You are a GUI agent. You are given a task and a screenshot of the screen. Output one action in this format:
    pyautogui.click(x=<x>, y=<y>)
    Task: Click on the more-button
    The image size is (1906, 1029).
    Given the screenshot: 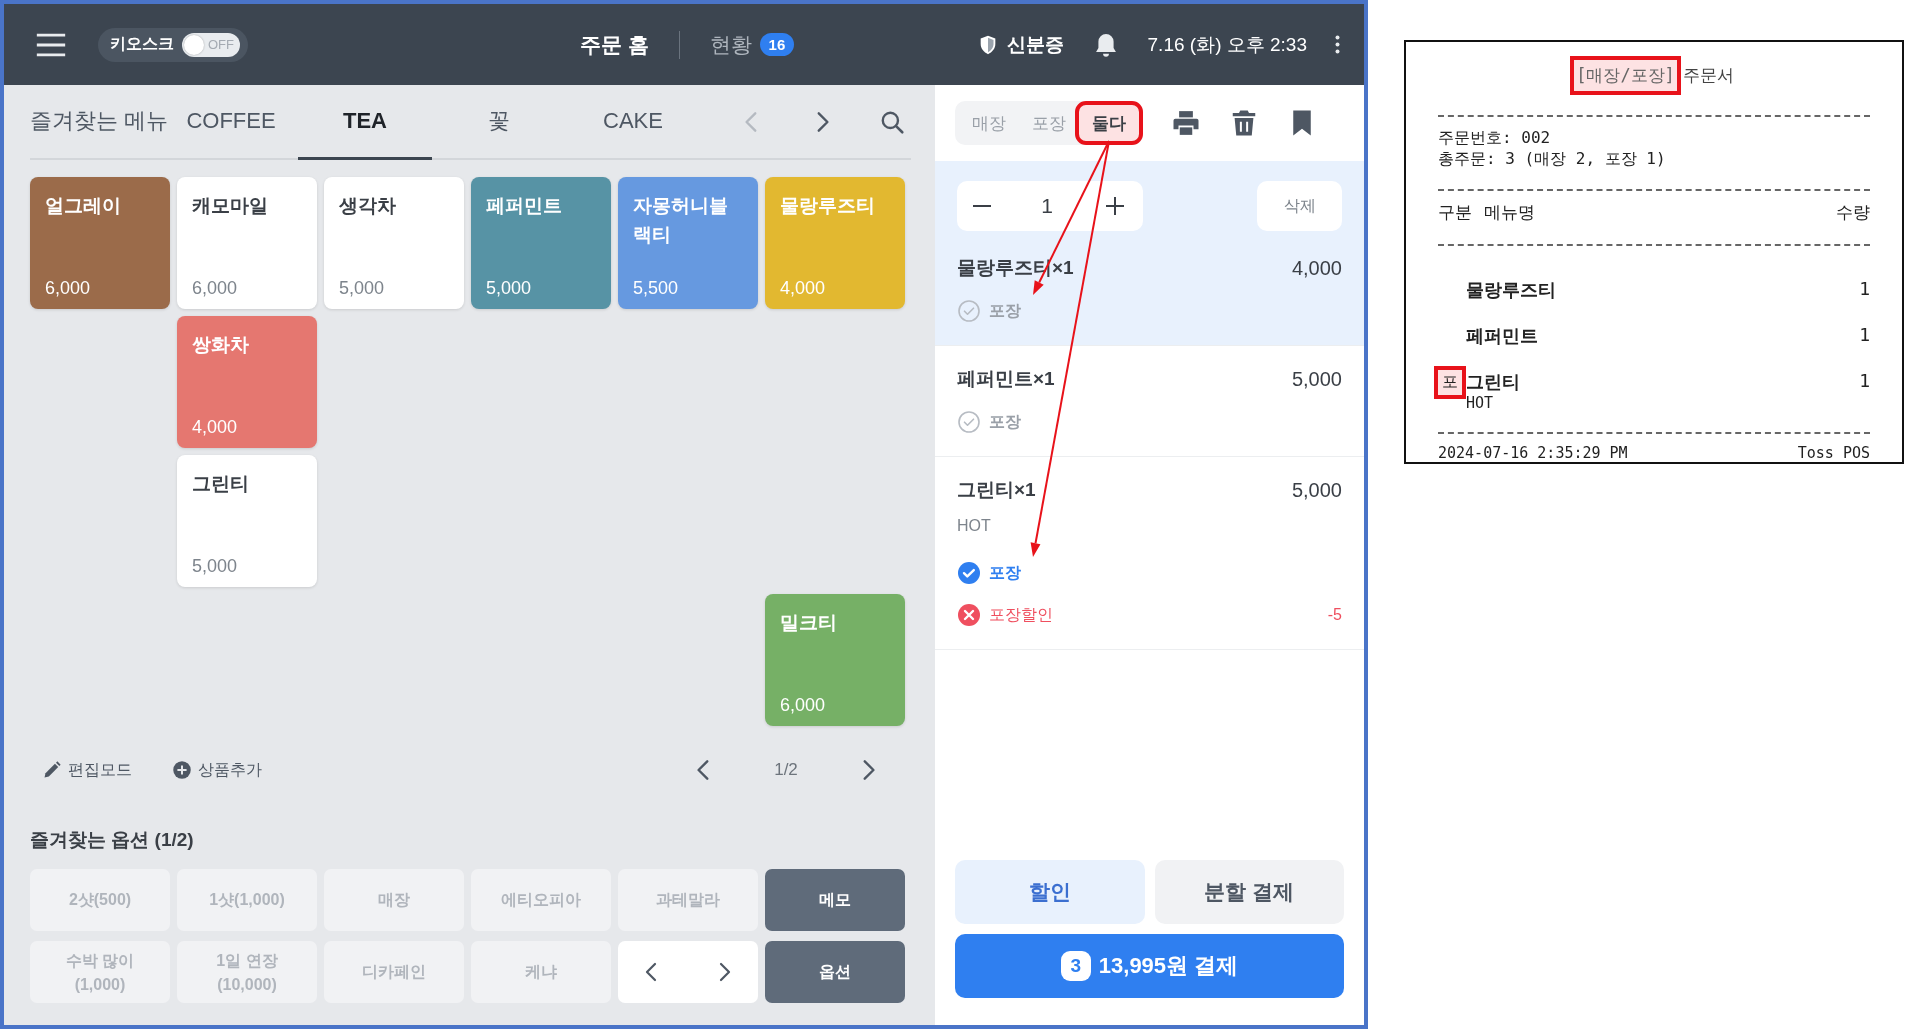 What is the action you would take?
    pyautogui.click(x=1337, y=44)
    